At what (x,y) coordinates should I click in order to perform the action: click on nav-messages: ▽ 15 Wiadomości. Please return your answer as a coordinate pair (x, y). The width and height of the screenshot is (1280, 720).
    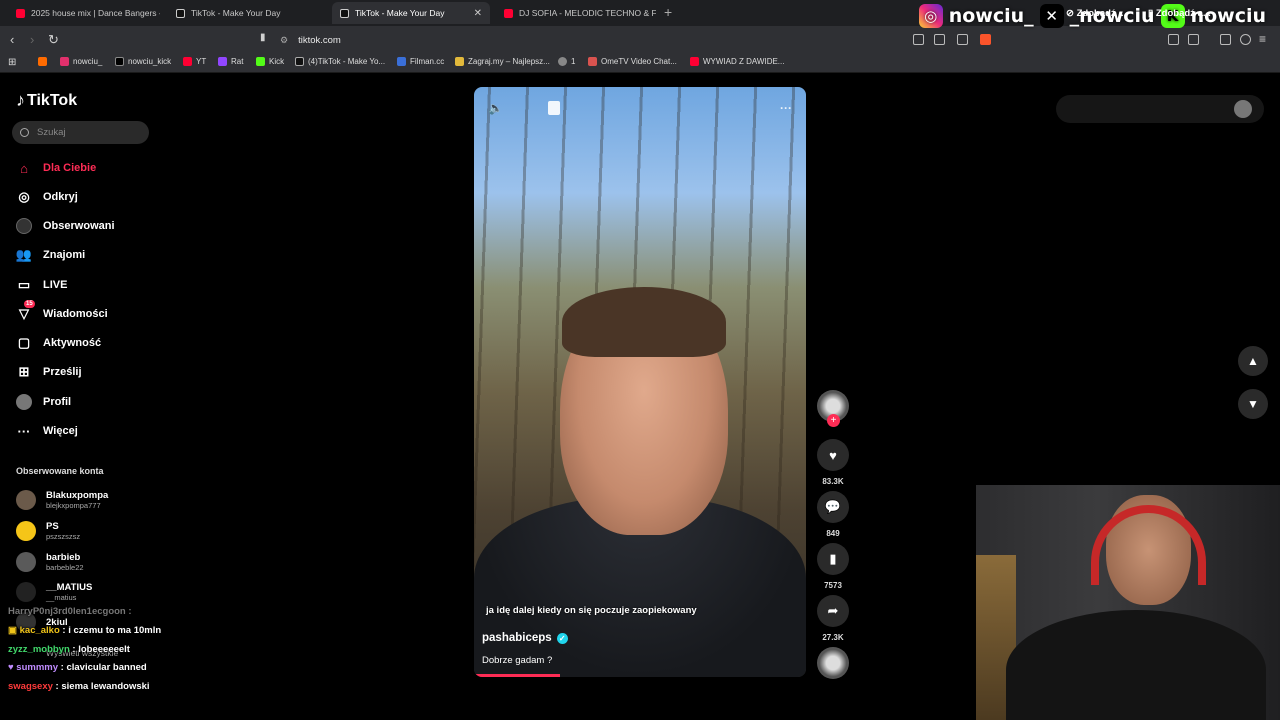
    Looking at the image, I should click on (62, 311).